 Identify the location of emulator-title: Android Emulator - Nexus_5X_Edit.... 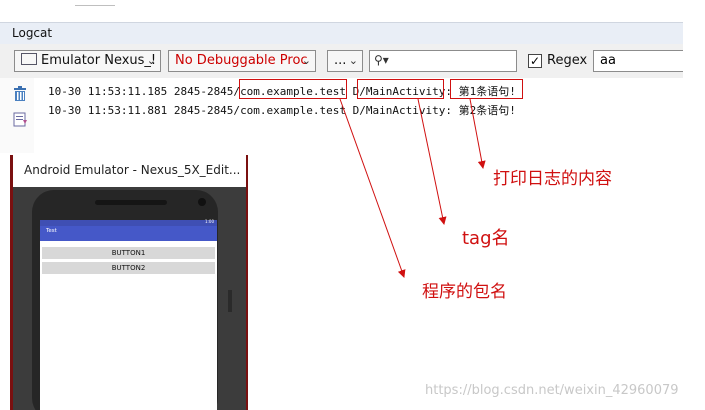
(132, 170).